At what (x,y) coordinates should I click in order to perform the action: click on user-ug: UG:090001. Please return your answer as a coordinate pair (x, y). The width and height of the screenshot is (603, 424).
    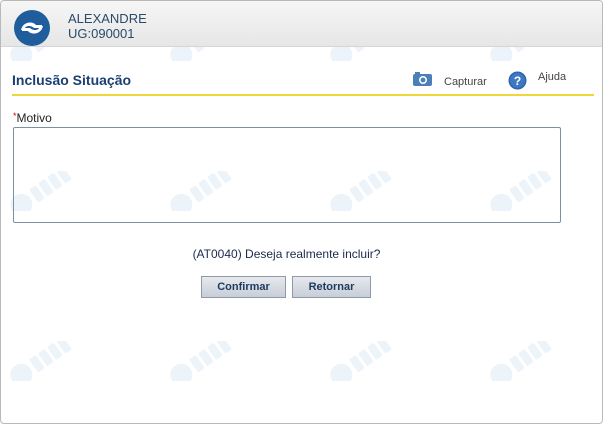
    Looking at the image, I should click on (101, 33).